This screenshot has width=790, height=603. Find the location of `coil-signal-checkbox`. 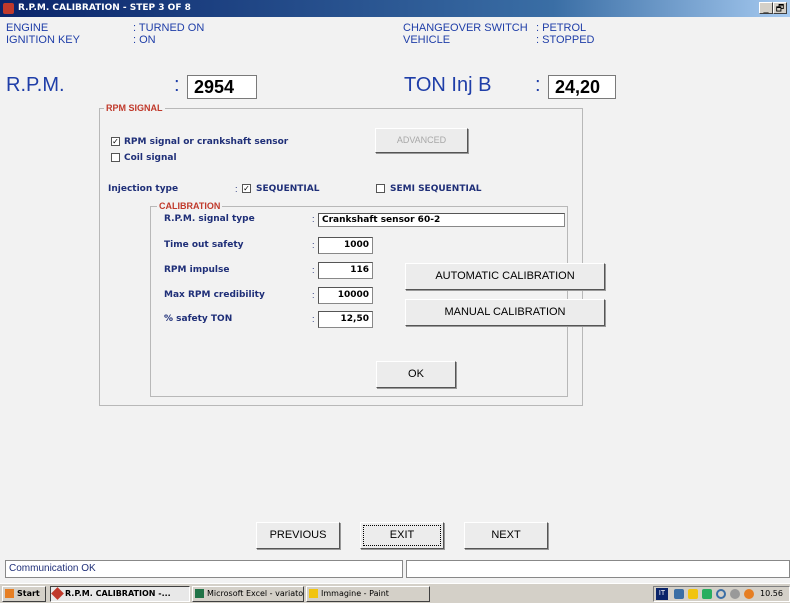

coil-signal-checkbox is located at coordinates (115, 157).